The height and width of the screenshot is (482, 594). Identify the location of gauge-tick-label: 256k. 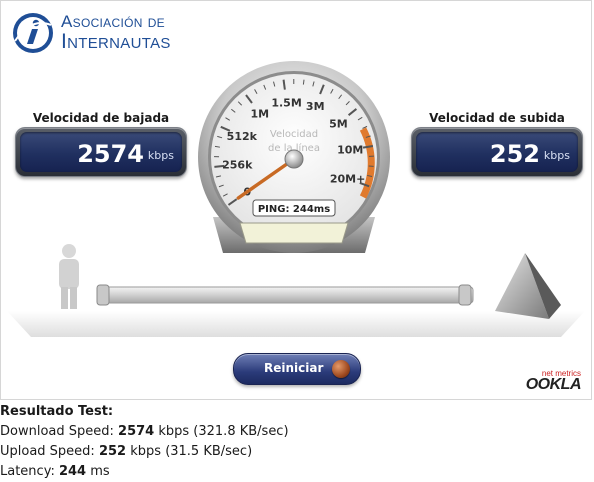
(237, 165).